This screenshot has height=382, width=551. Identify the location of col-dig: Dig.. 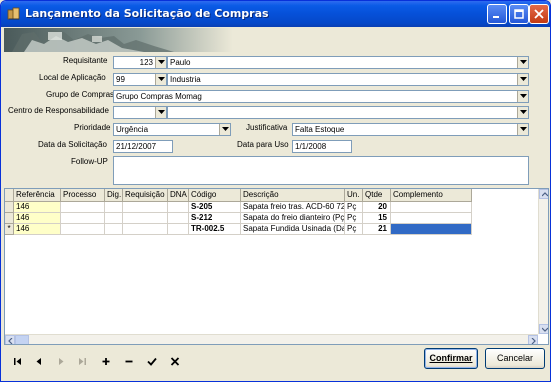
(114, 195).